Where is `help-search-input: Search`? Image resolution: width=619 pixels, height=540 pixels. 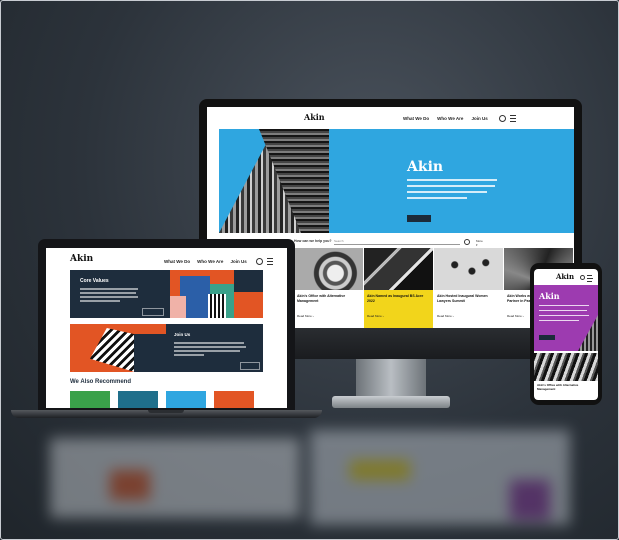
help-search-input: Search is located at coordinates (397, 241).